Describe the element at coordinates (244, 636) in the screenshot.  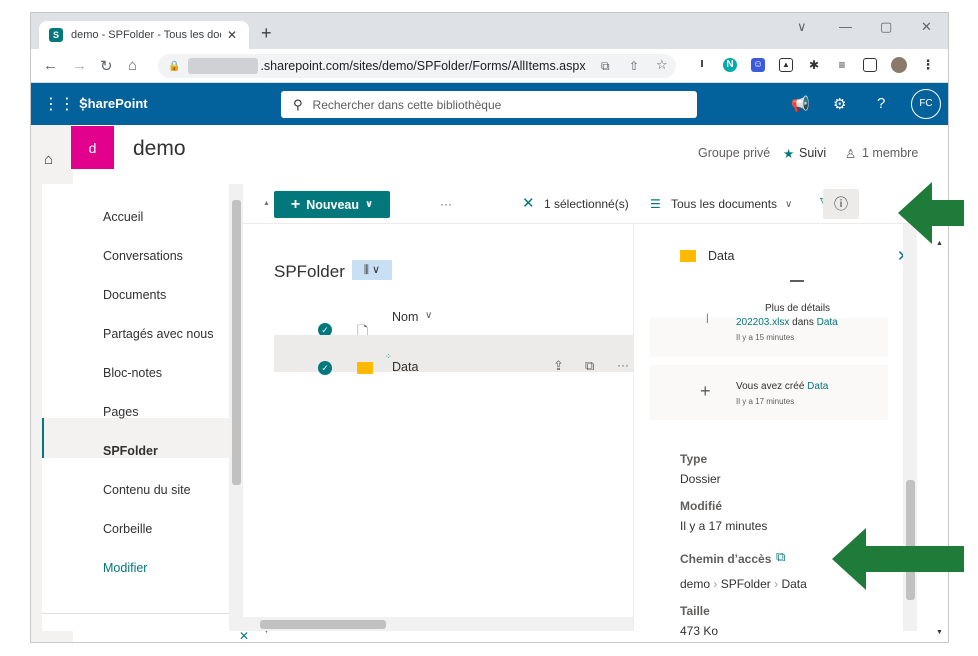
I see `nav-close-icon: ✕` at that location.